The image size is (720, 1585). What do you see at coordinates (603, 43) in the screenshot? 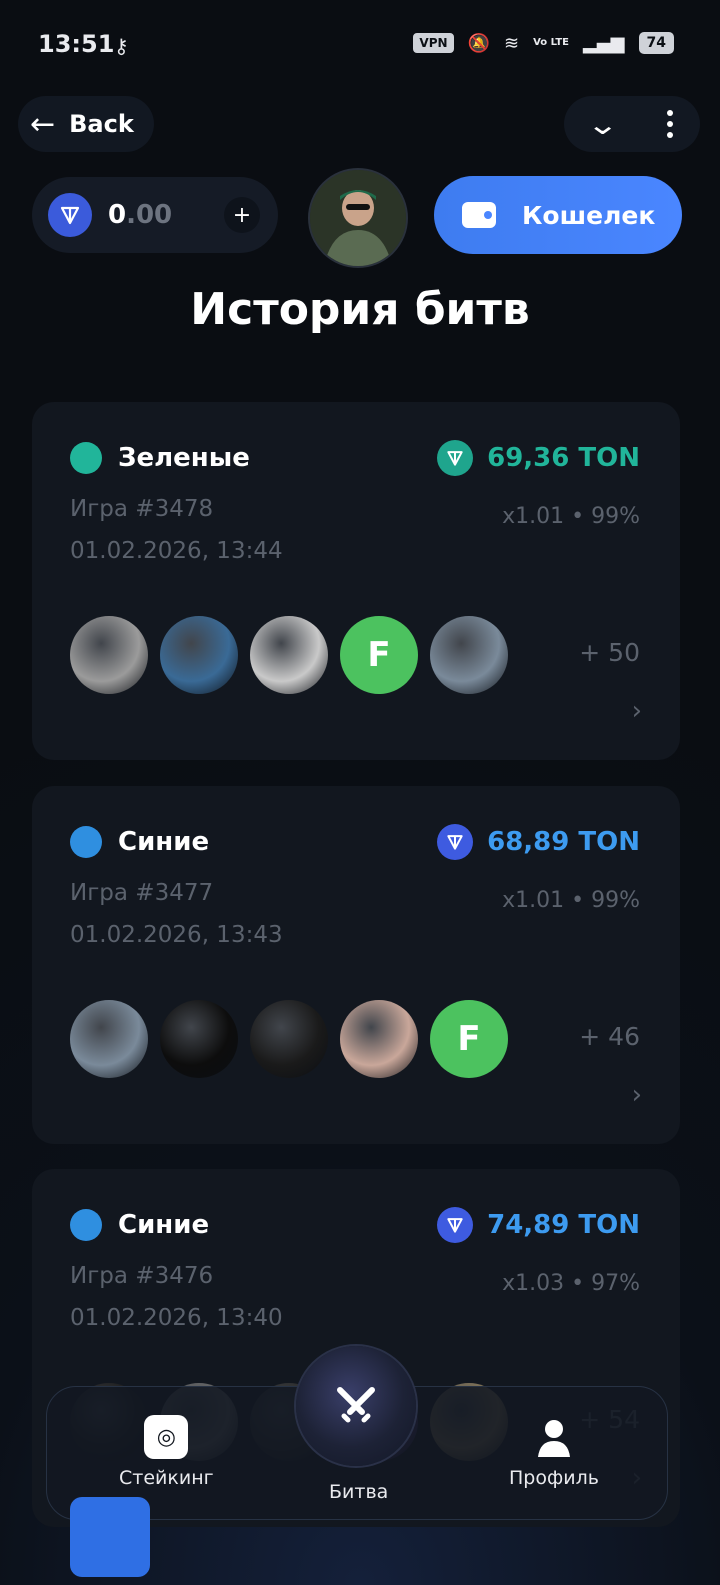
I see `signal-icon: ▂▄▆` at bounding box center [603, 43].